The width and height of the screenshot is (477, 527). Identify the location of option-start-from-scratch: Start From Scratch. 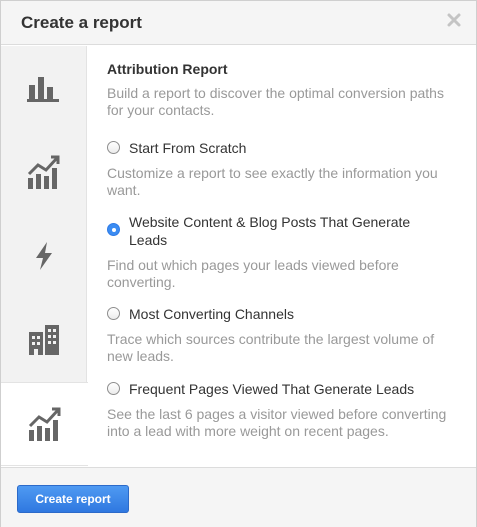
(287, 148).